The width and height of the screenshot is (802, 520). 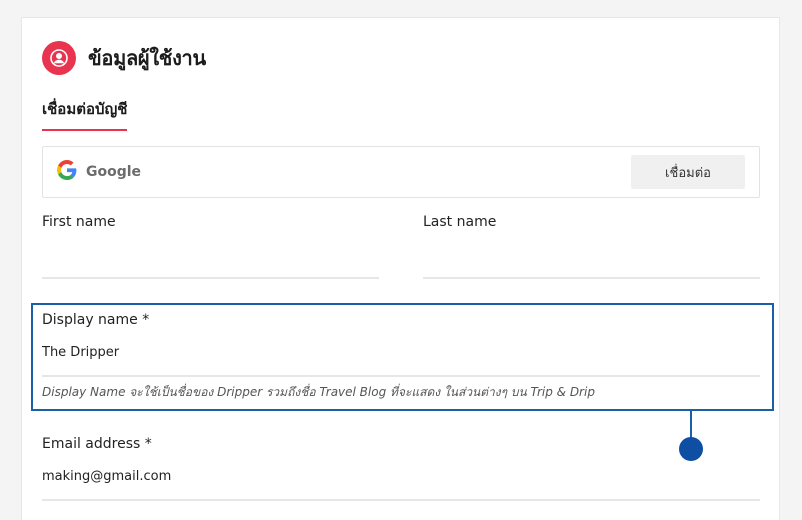 What do you see at coordinates (401, 500) in the screenshot?
I see `email-underline` at bounding box center [401, 500].